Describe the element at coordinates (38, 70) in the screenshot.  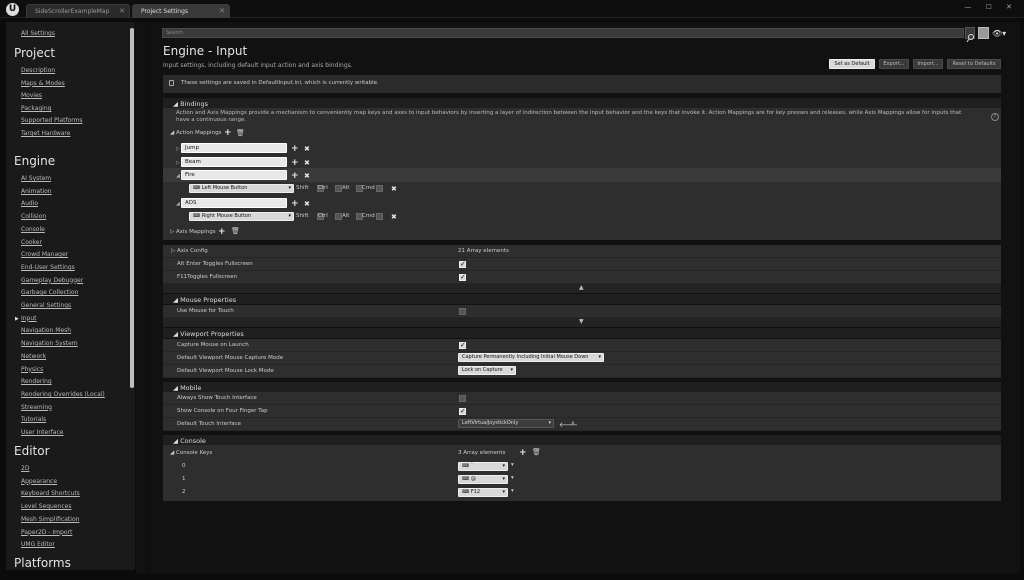
I see `sidebar-item-description: Description` at that location.